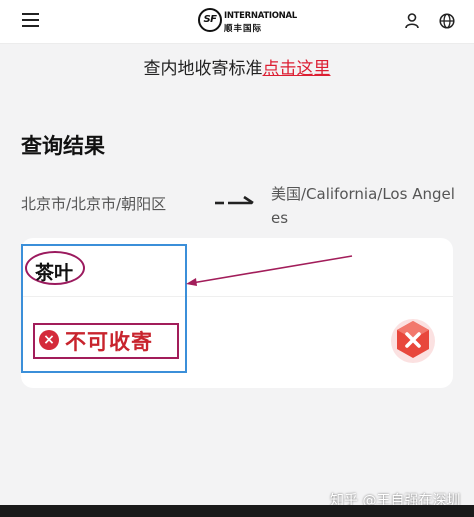 The width and height of the screenshot is (474, 517). I want to click on query-result-title: 查询结果, so click(63, 146).